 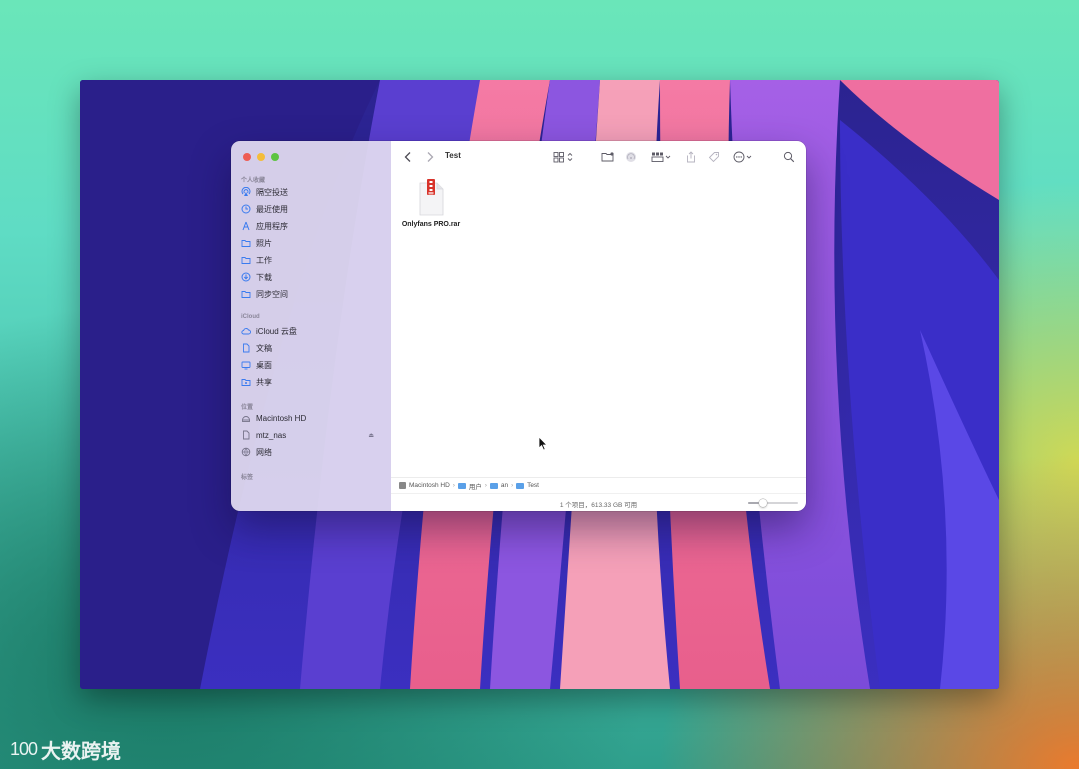 I want to click on search-button, so click(x=789, y=157).